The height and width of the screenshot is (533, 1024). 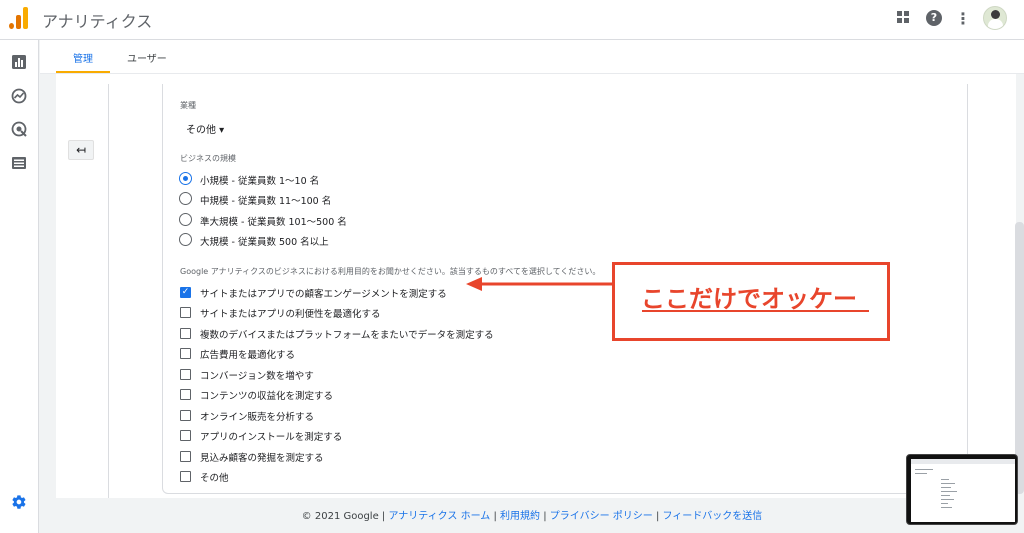 What do you see at coordinates (19, 18) in the screenshot?
I see `analytics-logo-icon` at bounding box center [19, 18].